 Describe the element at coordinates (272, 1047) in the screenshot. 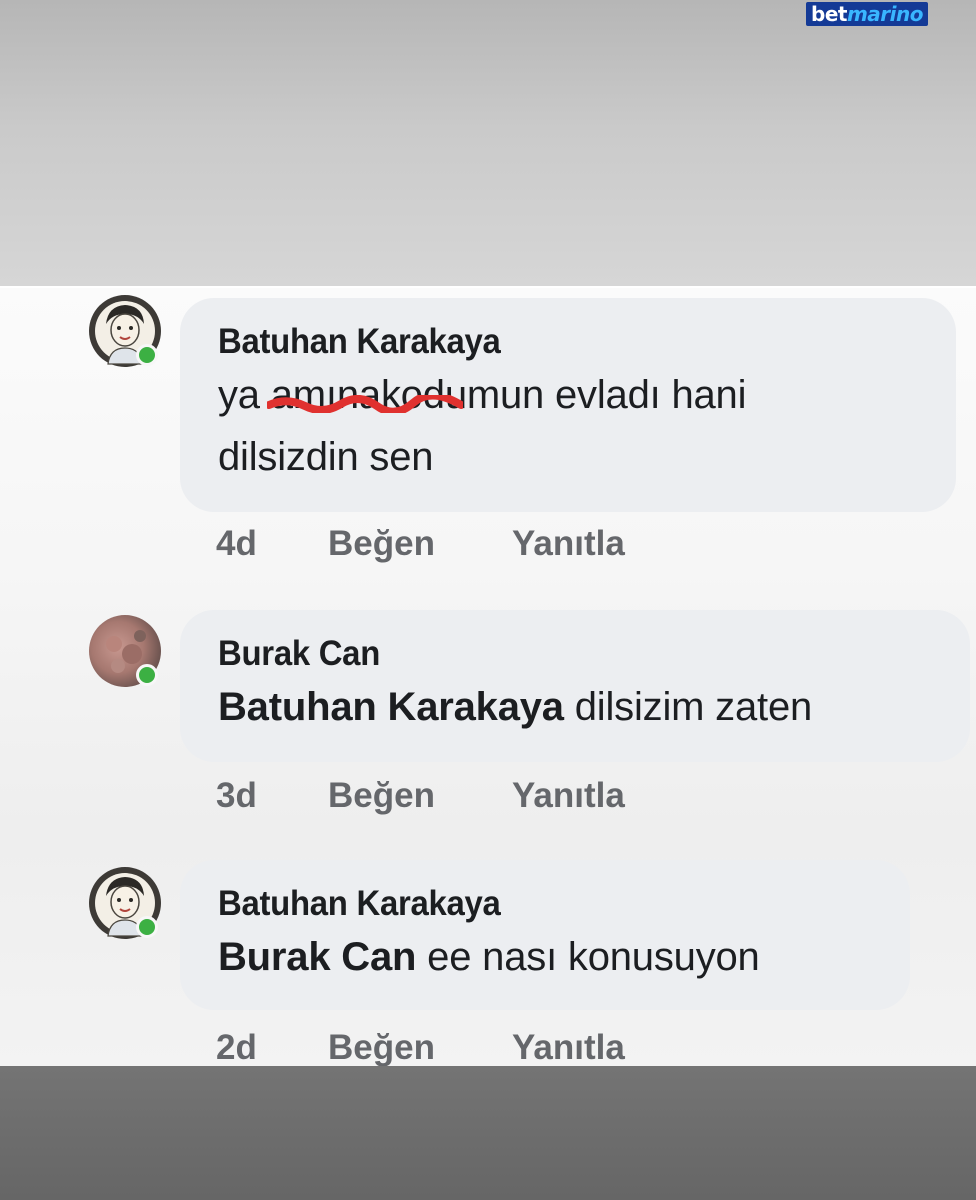

I see `comment-timestamp: 2d` at that location.